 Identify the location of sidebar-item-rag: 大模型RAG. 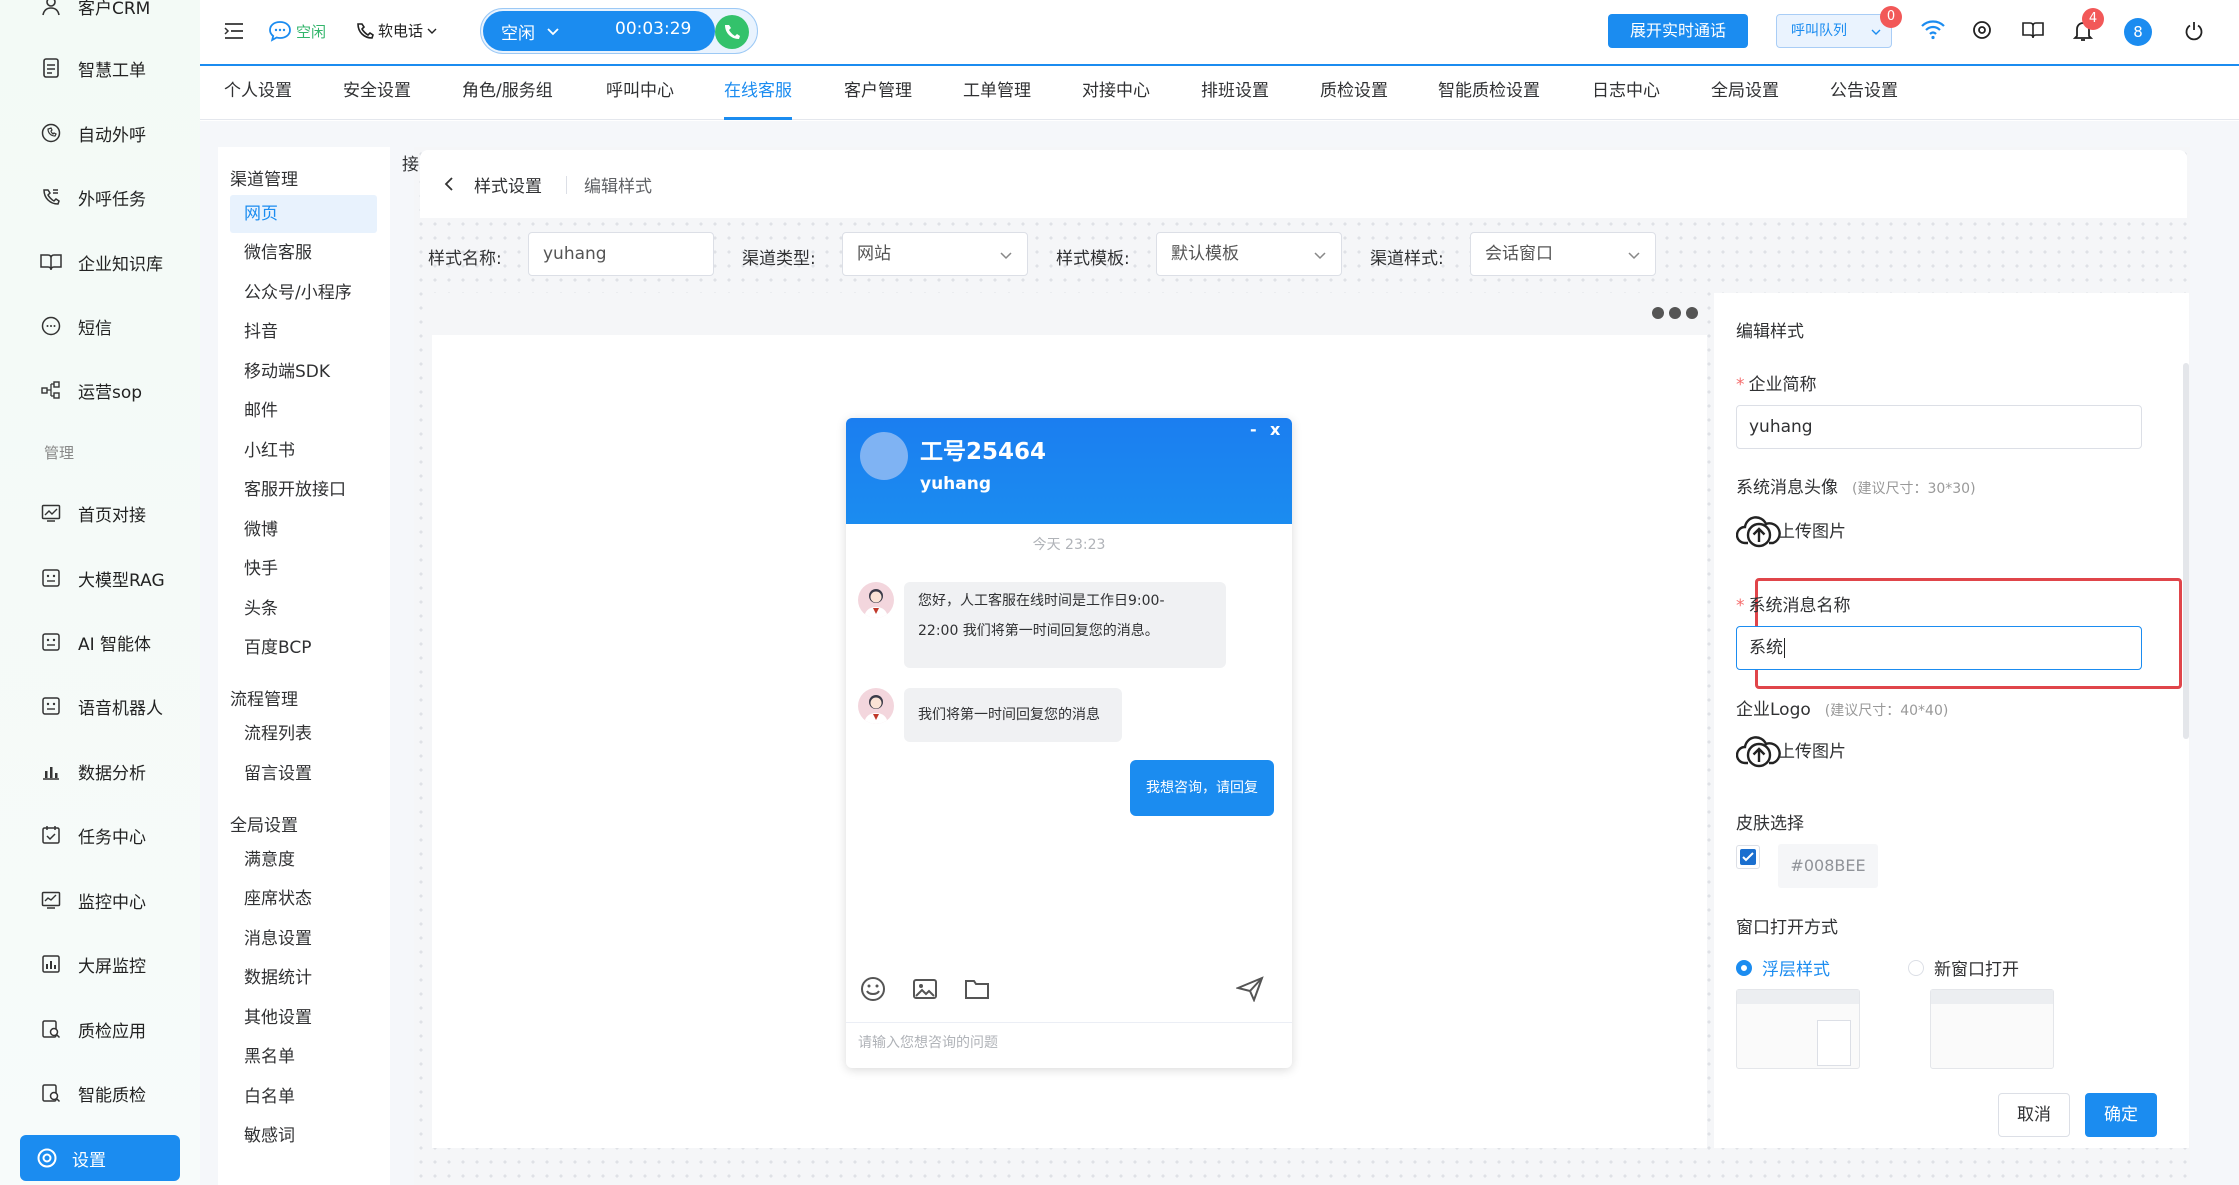
(102, 578).